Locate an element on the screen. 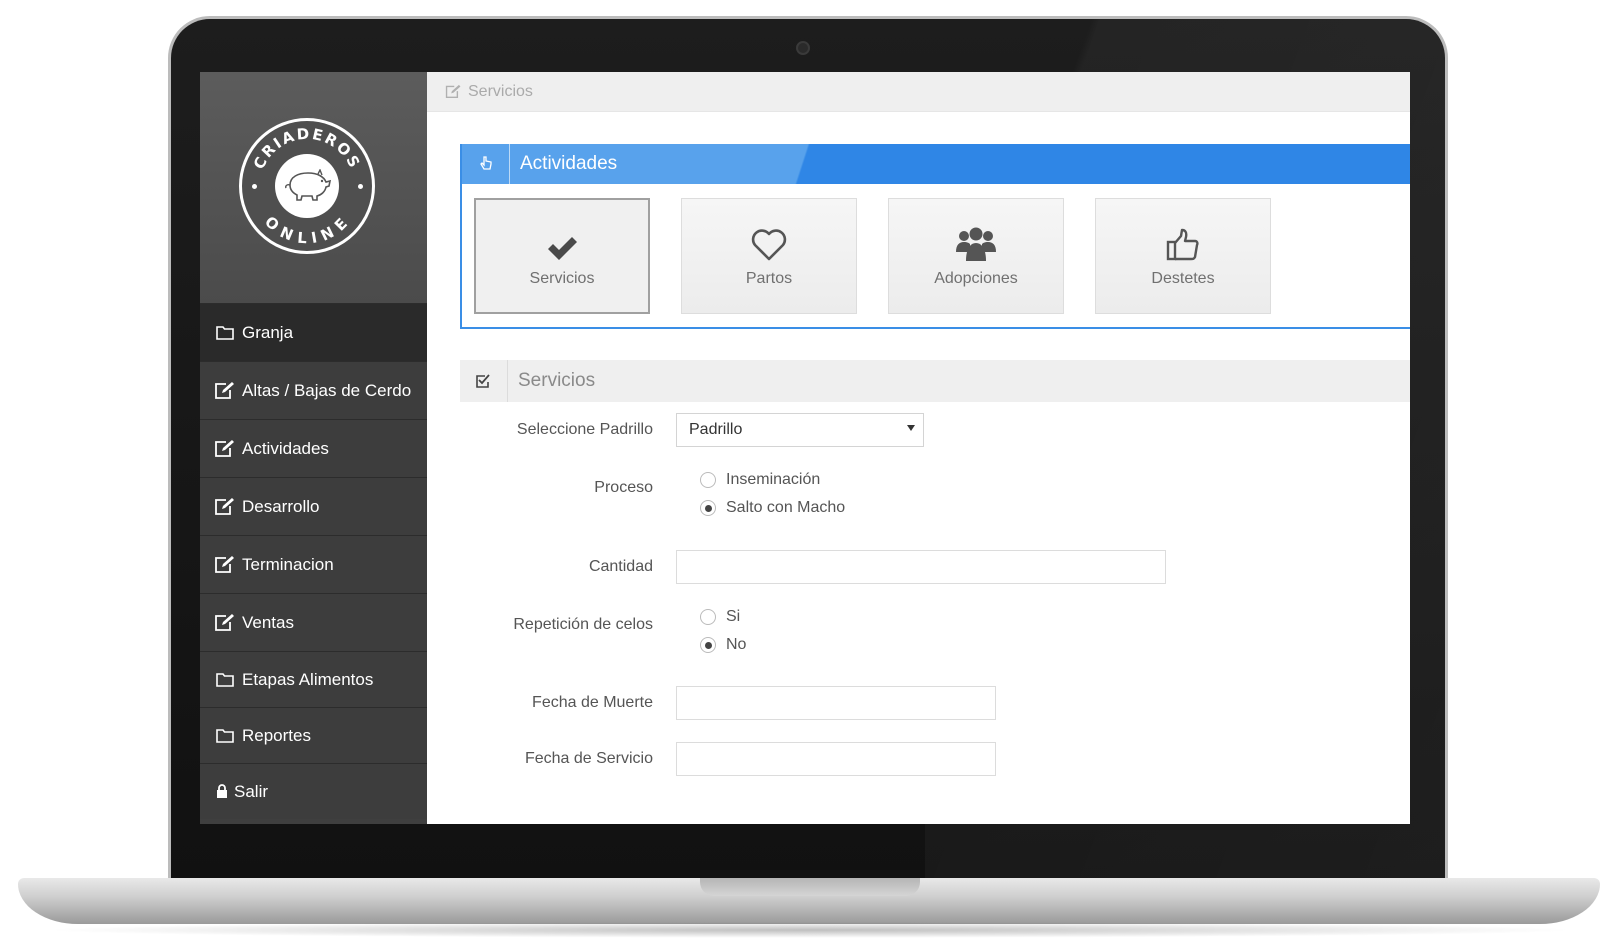 This screenshot has height=950, width=1620. actividades-tiles: Servicios Partos Adopciones Destetes is located at coordinates (888, 256).